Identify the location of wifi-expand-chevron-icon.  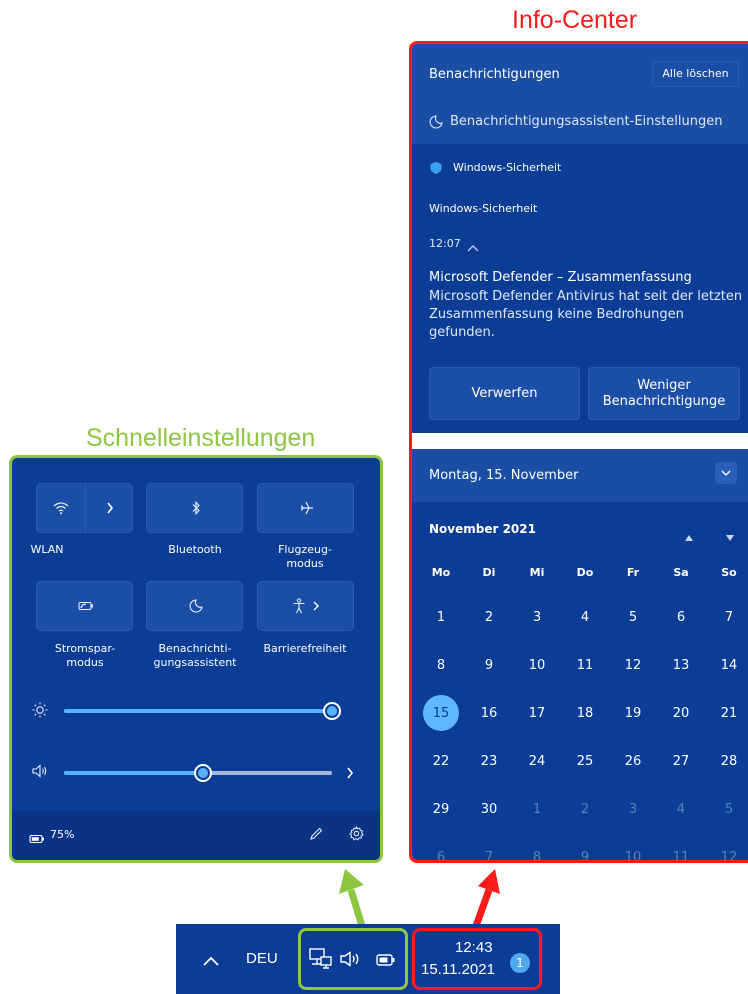
(110, 508).